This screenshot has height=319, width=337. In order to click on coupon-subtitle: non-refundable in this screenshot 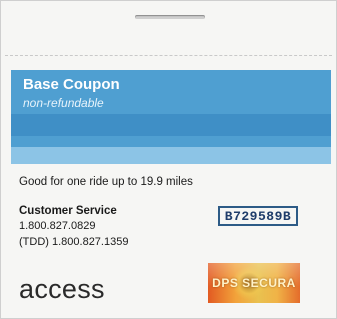, I will do `click(63, 103)`.